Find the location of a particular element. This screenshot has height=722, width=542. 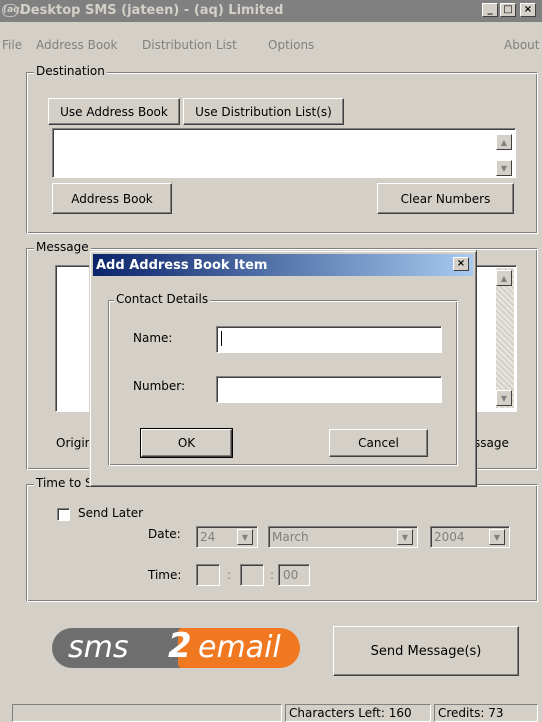

message-scrollbar-track is located at coordinates (505, 338).